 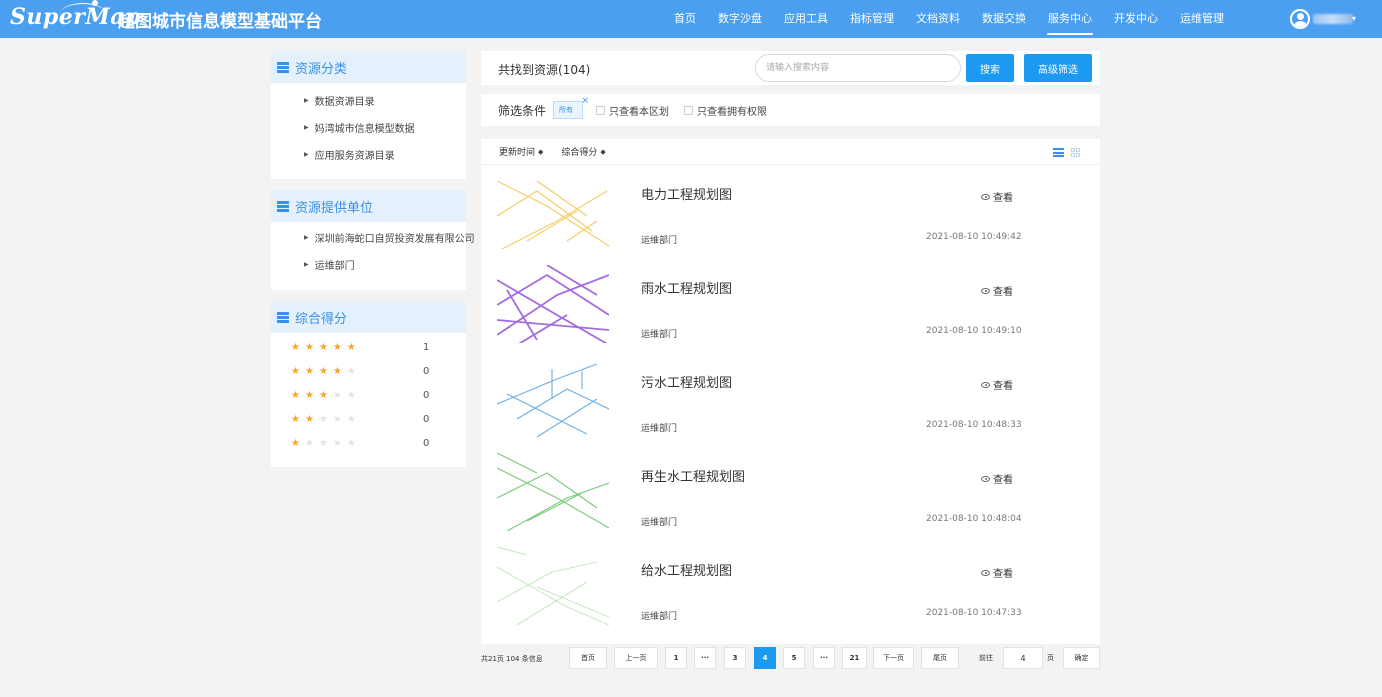 I want to click on confirm-goto-button: 确定, so click(x=1081, y=658).